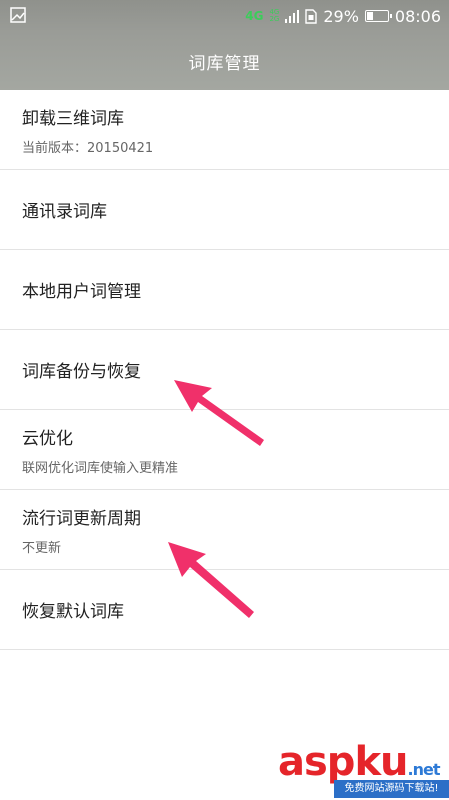 The image size is (449, 800). Describe the element at coordinates (378, 16) in the screenshot. I see `battery-icon` at that location.